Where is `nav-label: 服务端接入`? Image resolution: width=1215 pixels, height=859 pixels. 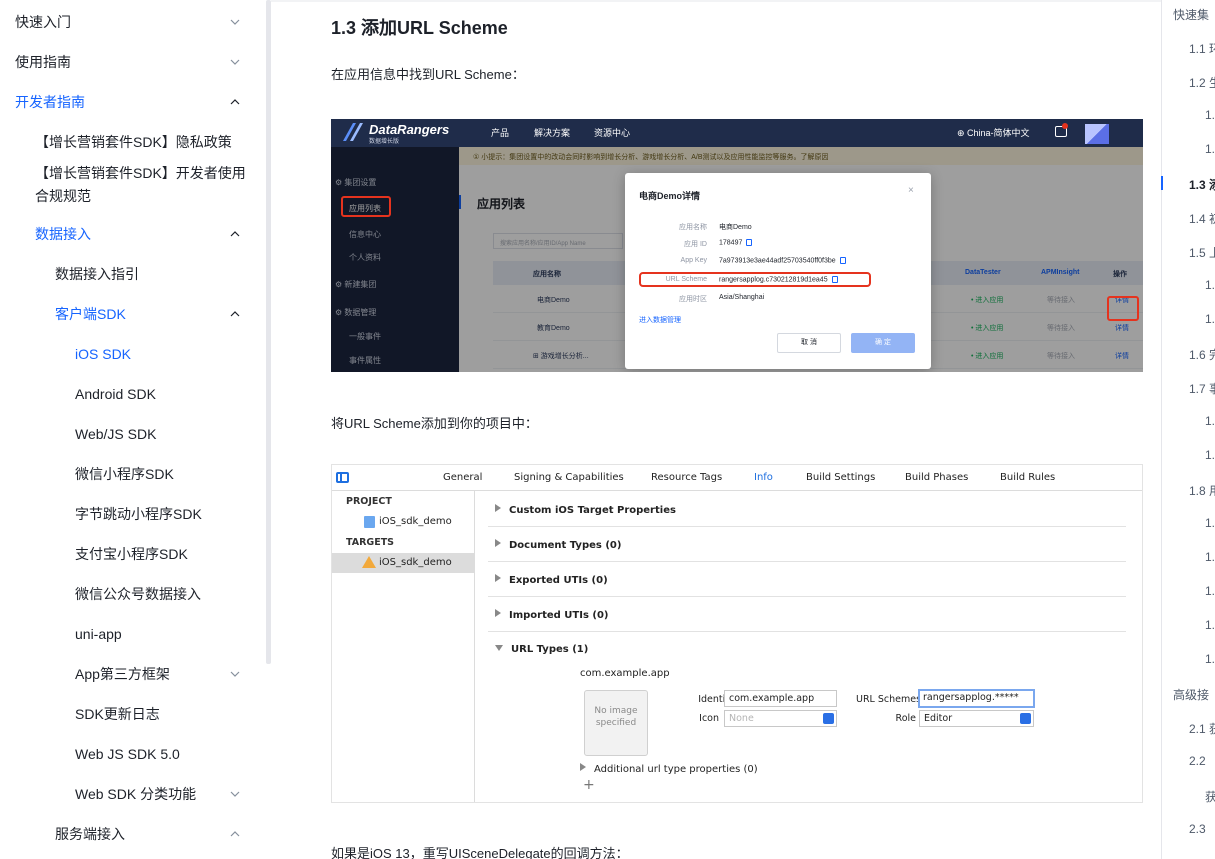
nav-label: 服务端接入 is located at coordinates (90, 834).